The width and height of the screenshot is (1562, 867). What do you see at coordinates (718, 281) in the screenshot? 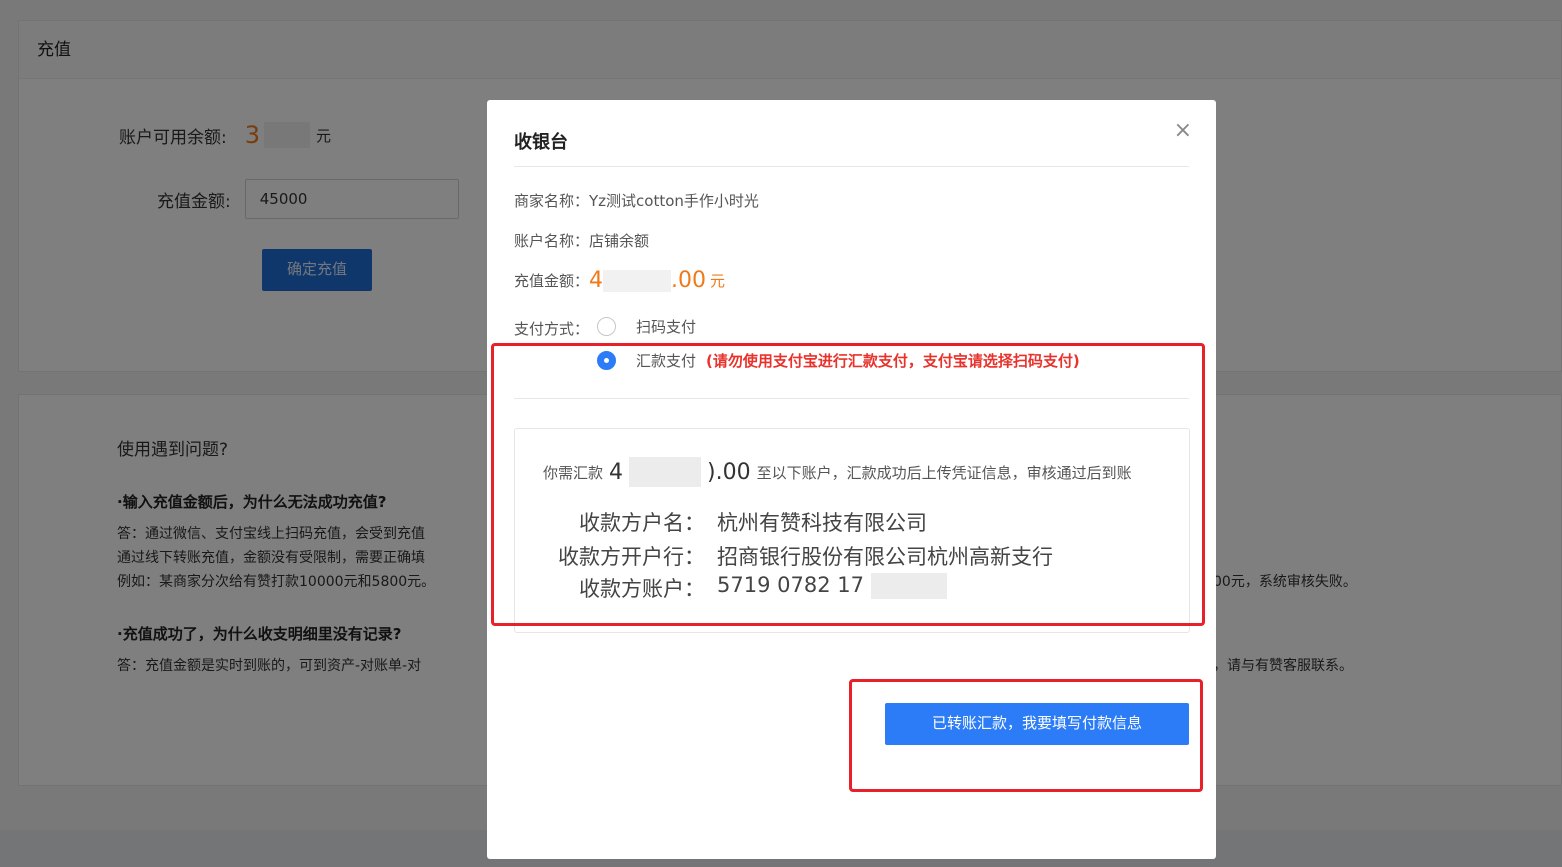
I see `recharge-amount-unit: 元` at bounding box center [718, 281].